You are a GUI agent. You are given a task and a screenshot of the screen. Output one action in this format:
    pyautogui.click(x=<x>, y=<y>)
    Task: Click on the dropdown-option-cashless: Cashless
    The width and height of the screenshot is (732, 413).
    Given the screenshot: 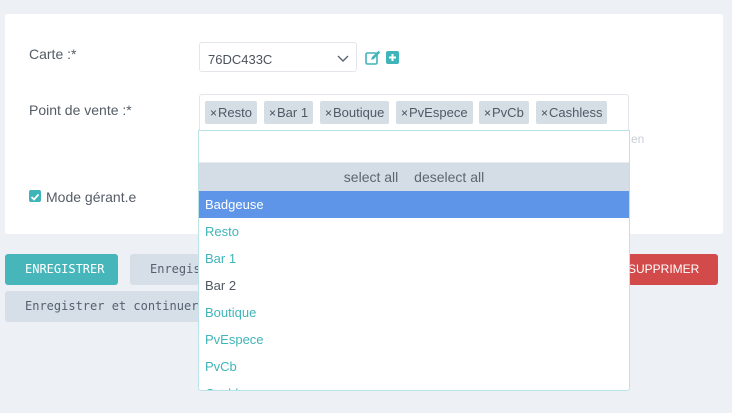 What is the action you would take?
    pyautogui.click(x=414, y=385)
    